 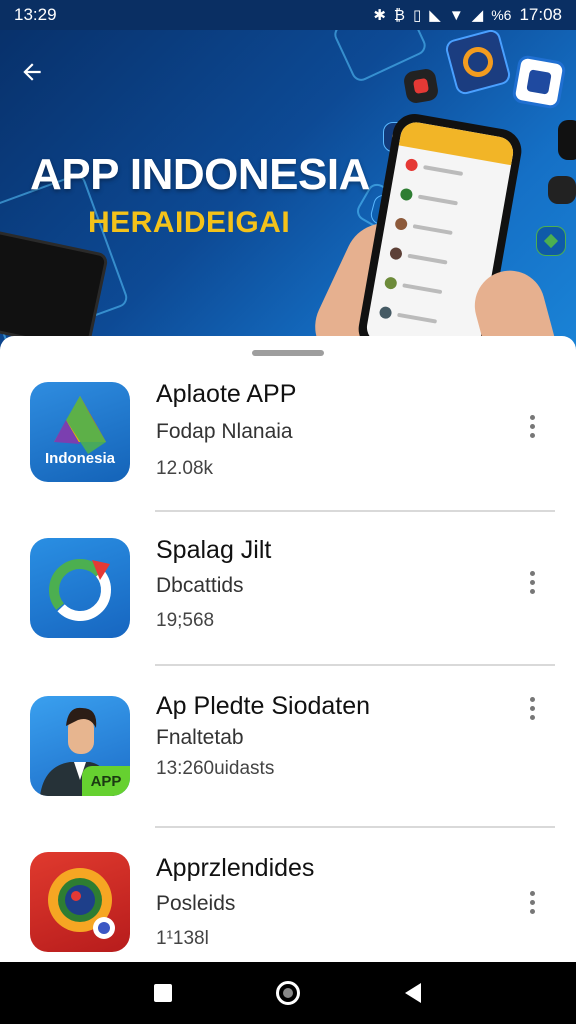 What do you see at coordinates (226, 394) in the screenshot?
I see `app-name: Aplaote APP` at bounding box center [226, 394].